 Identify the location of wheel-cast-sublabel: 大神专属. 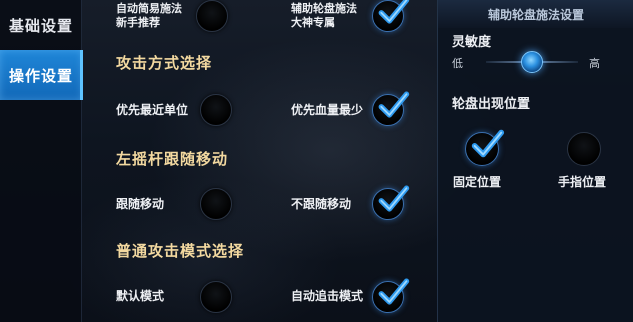
(313, 22).